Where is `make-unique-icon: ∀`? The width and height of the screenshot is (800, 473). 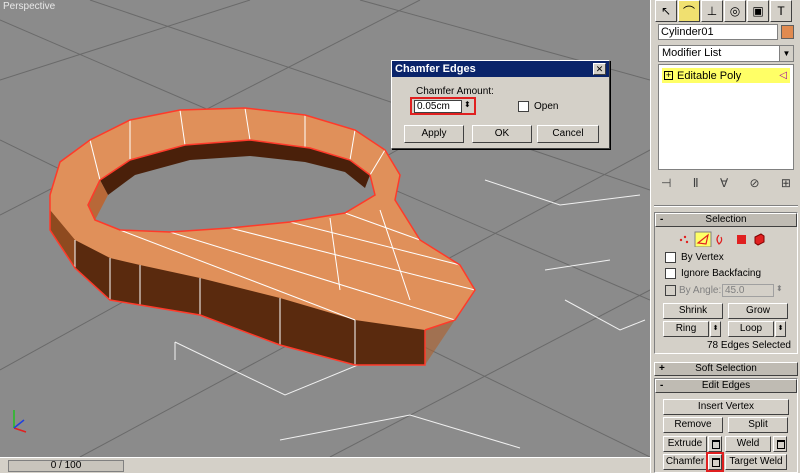
make-unique-icon: ∀ is located at coordinates (724, 185).